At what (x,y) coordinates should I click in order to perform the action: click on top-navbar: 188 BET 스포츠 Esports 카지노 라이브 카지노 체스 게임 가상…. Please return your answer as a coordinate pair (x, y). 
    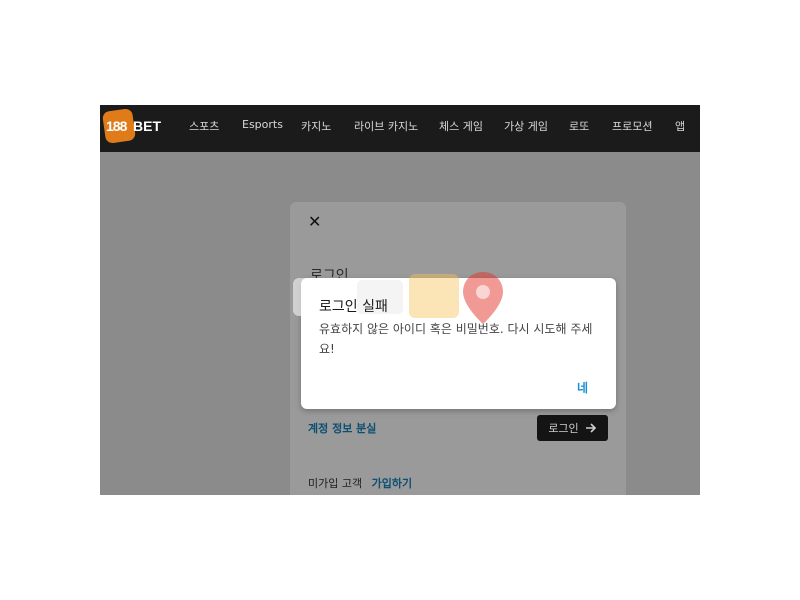
    Looking at the image, I should click on (400, 128).